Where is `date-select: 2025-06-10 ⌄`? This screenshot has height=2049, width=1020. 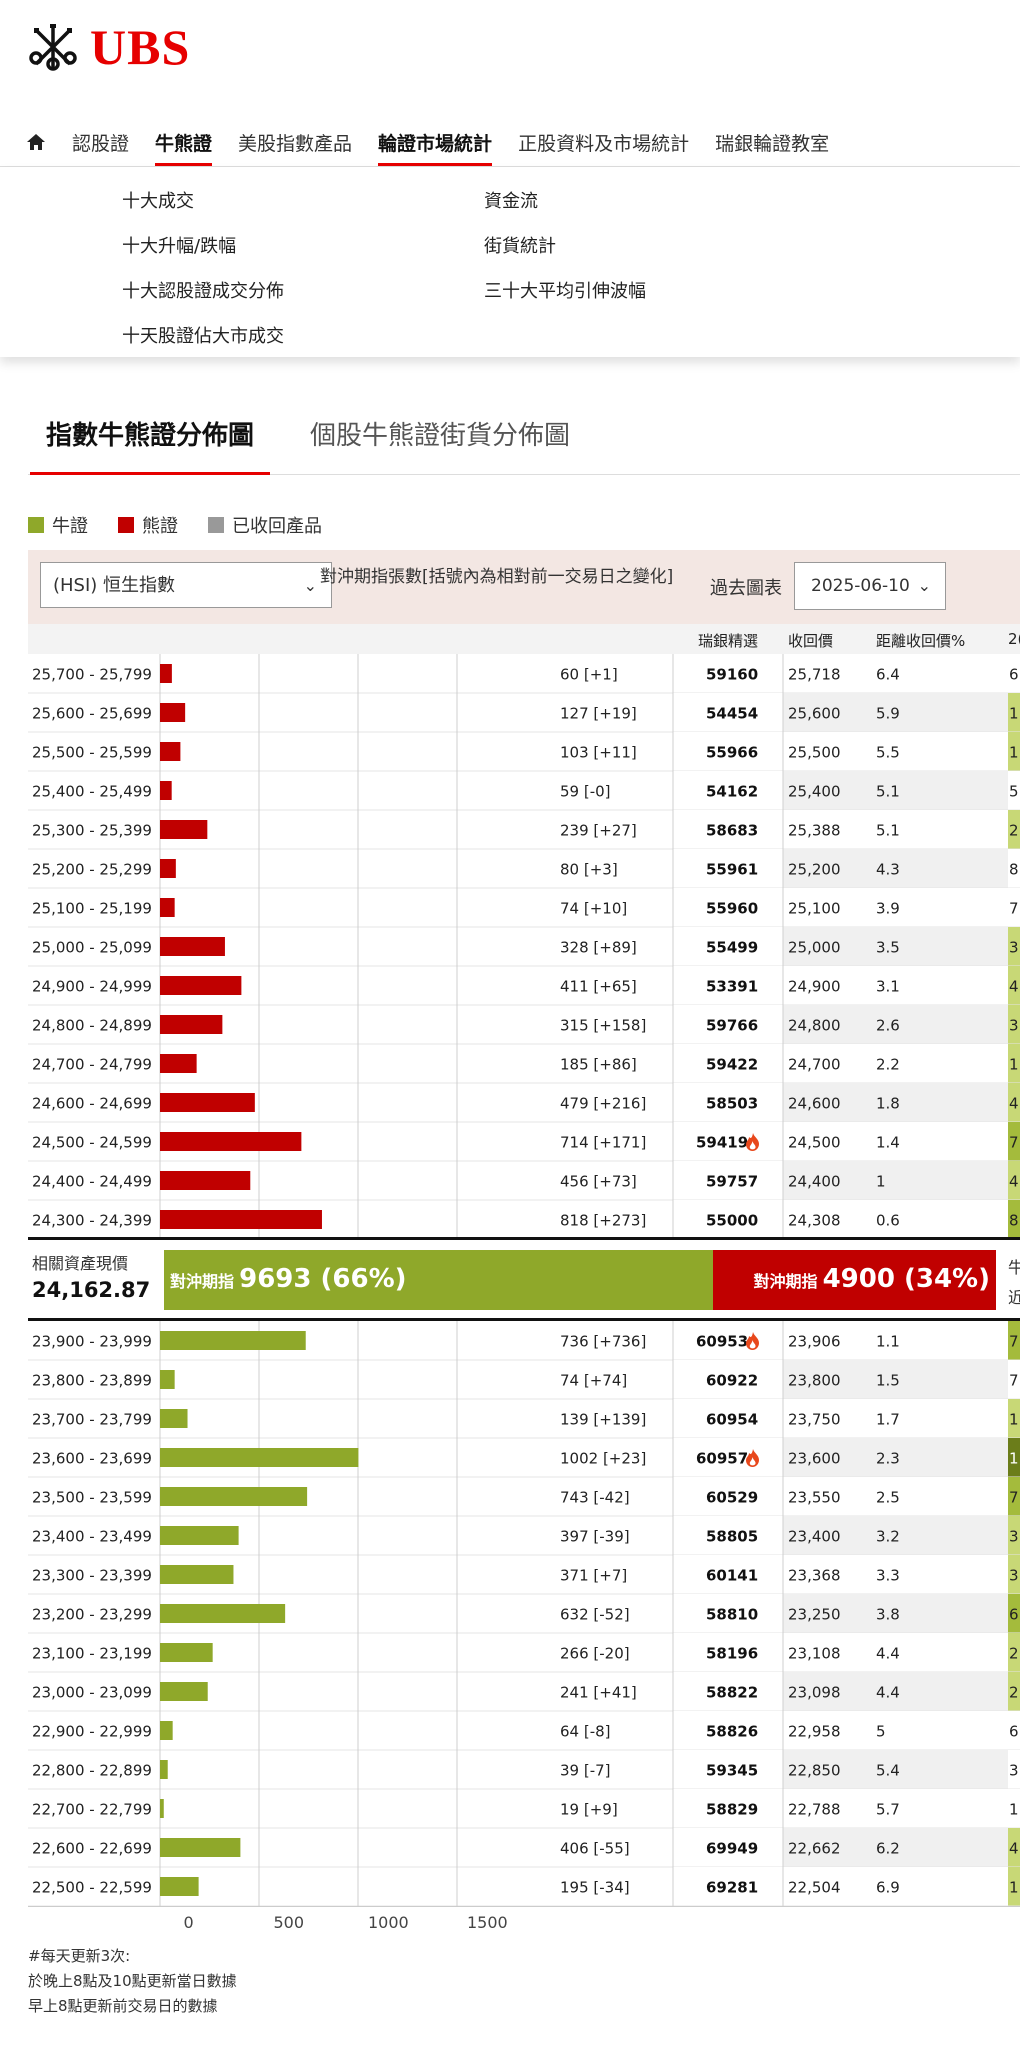
date-select: 2025-06-10 ⌄ is located at coordinates (870, 586).